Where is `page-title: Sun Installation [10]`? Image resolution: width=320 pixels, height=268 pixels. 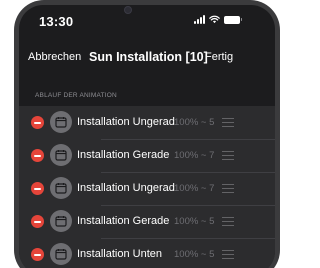
page-title: Sun Installation [10] is located at coordinates (148, 57).